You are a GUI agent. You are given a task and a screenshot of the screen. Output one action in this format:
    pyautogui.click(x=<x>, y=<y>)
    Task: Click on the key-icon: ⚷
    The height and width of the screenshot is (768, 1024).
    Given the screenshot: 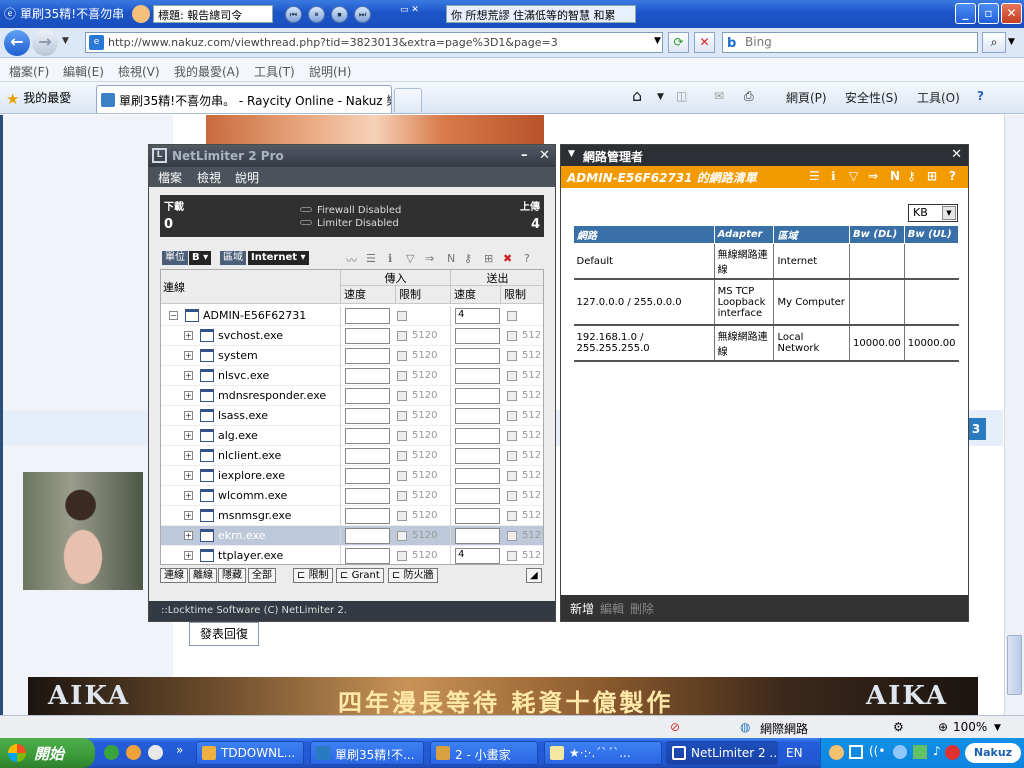 What is the action you would take?
    pyautogui.click(x=468, y=258)
    